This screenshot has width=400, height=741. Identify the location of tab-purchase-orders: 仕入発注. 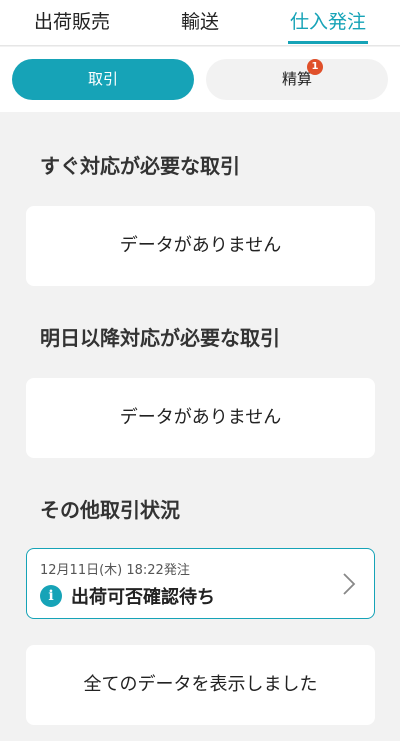
(328, 23).